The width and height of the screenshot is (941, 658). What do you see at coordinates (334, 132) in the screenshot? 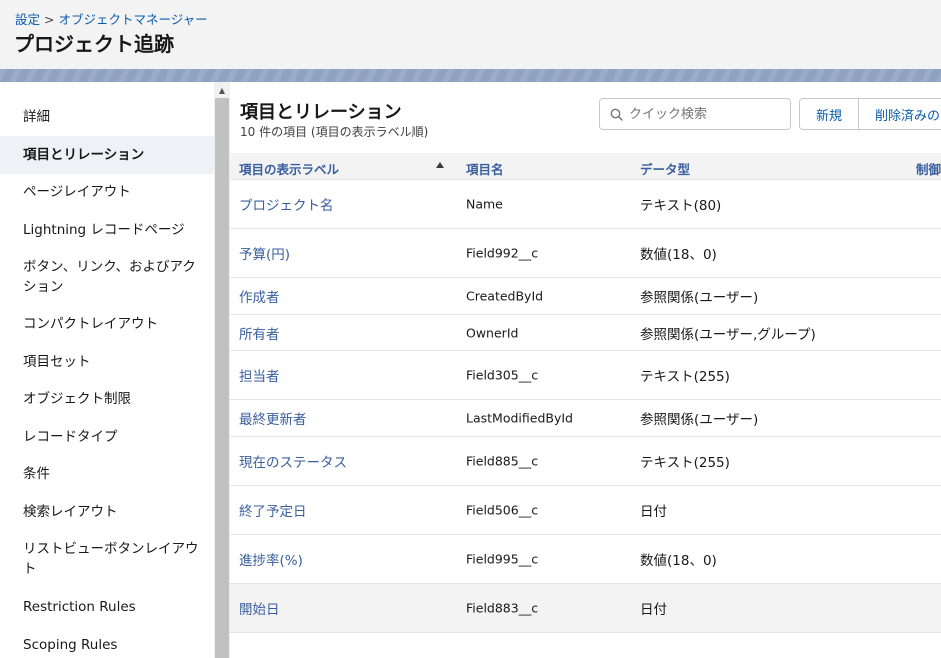
I see `section-subtitle: 10 件の項目 (項目の表示ラベル順)` at bounding box center [334, 132].